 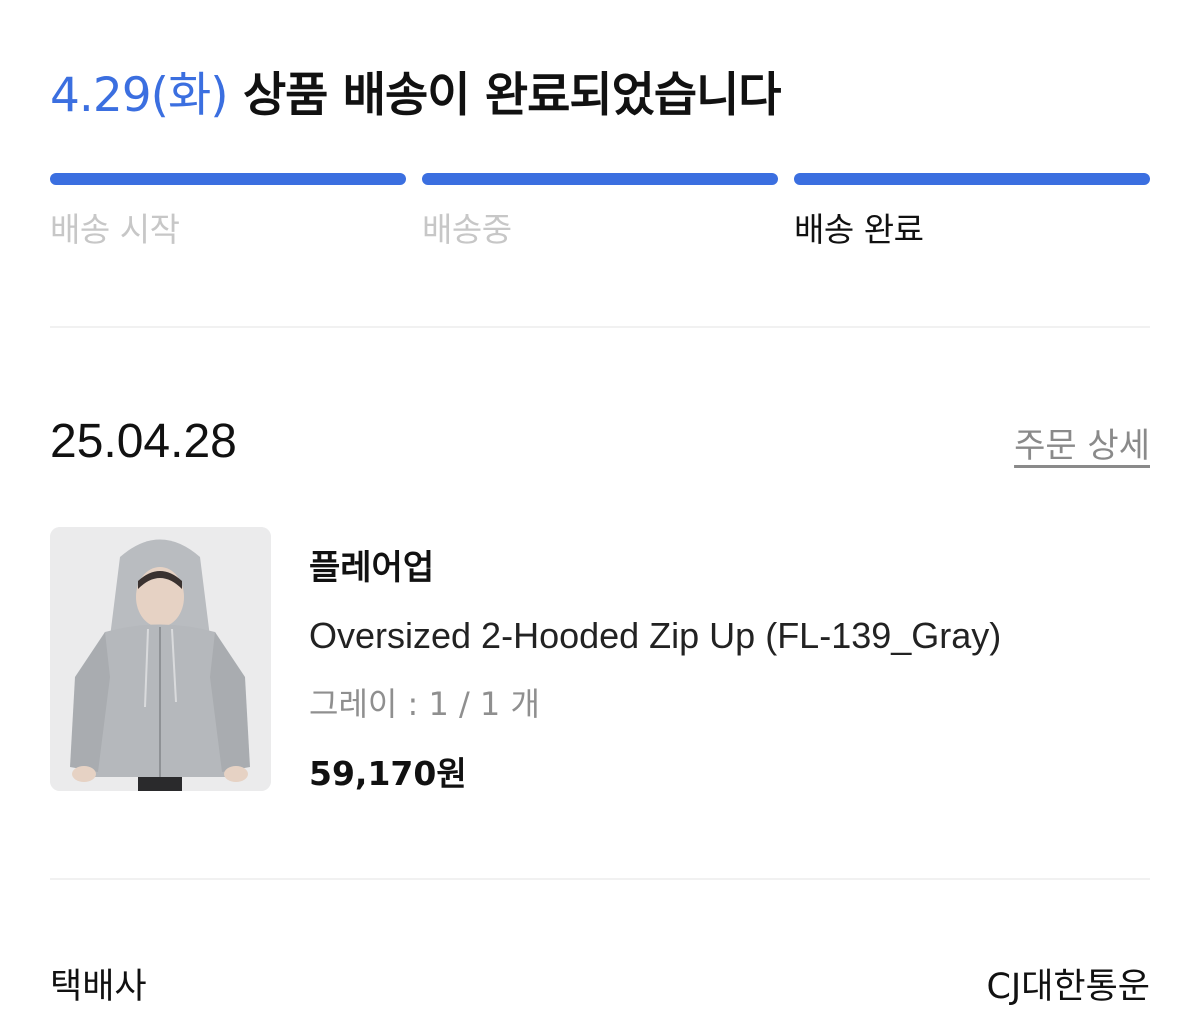 What do you see at coordinates (139, 95) in the screenshot?
I see `delivery-date: 4.29(화)` at bounding box center [139, 95].